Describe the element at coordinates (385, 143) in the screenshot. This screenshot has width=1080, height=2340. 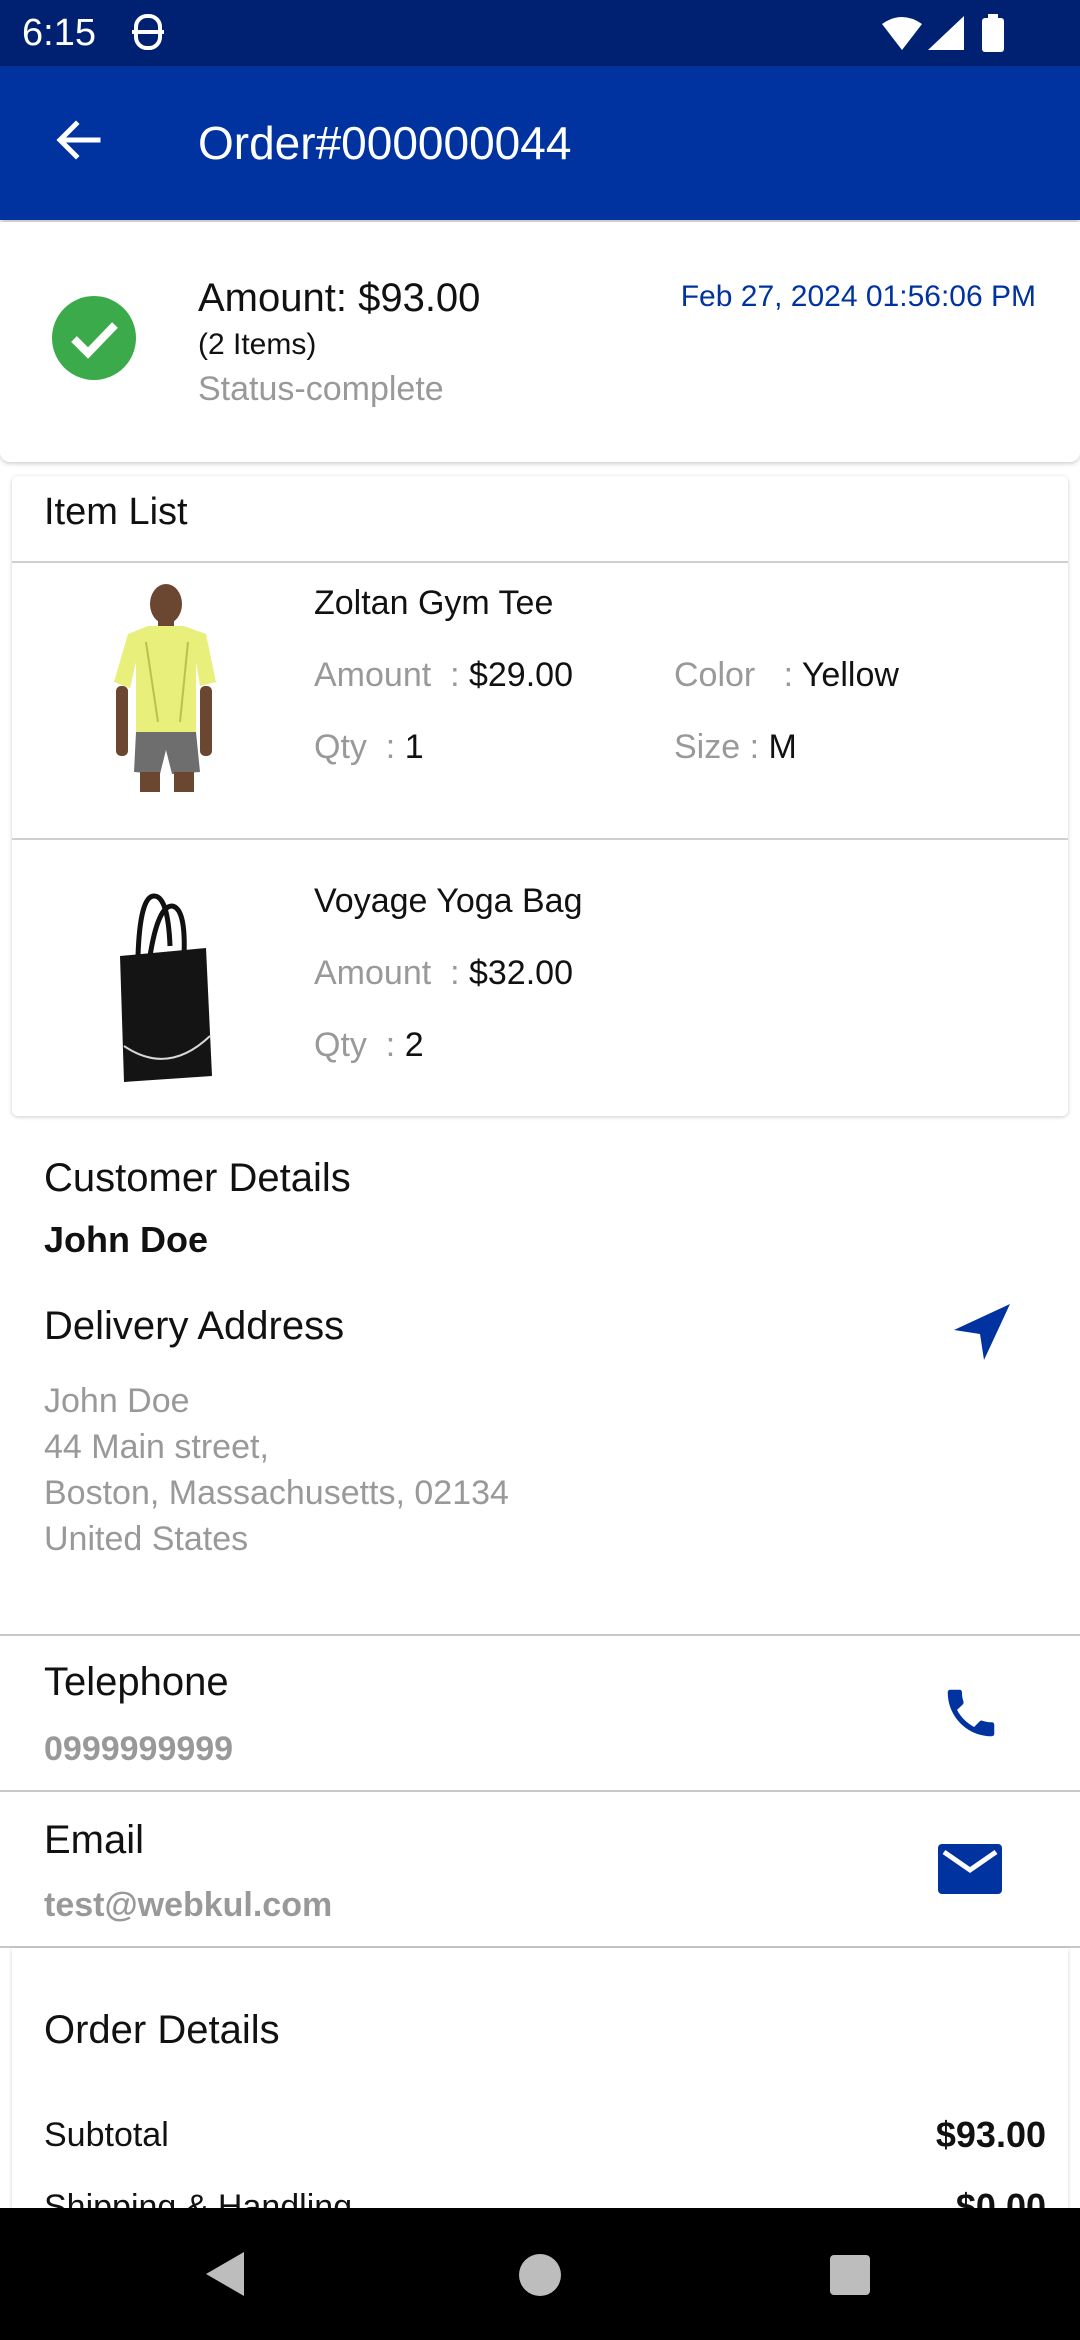
I see `page-title: Order#000000044` at that location.